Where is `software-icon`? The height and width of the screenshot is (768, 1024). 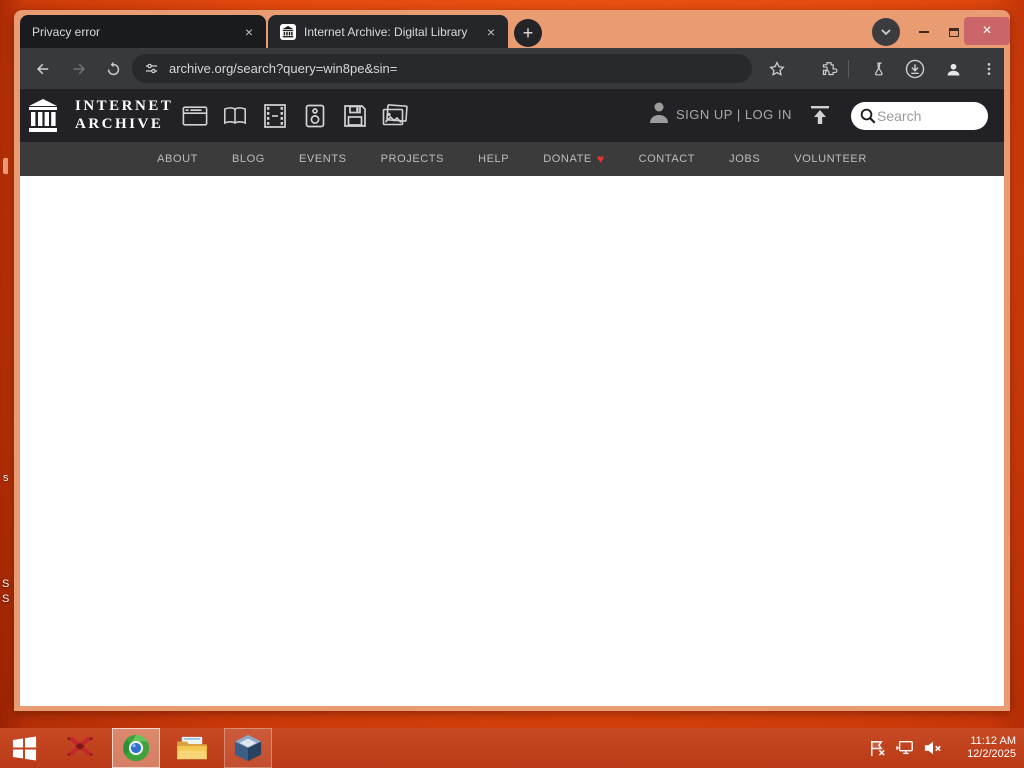 software-icon is located at coordinates (355, 116).